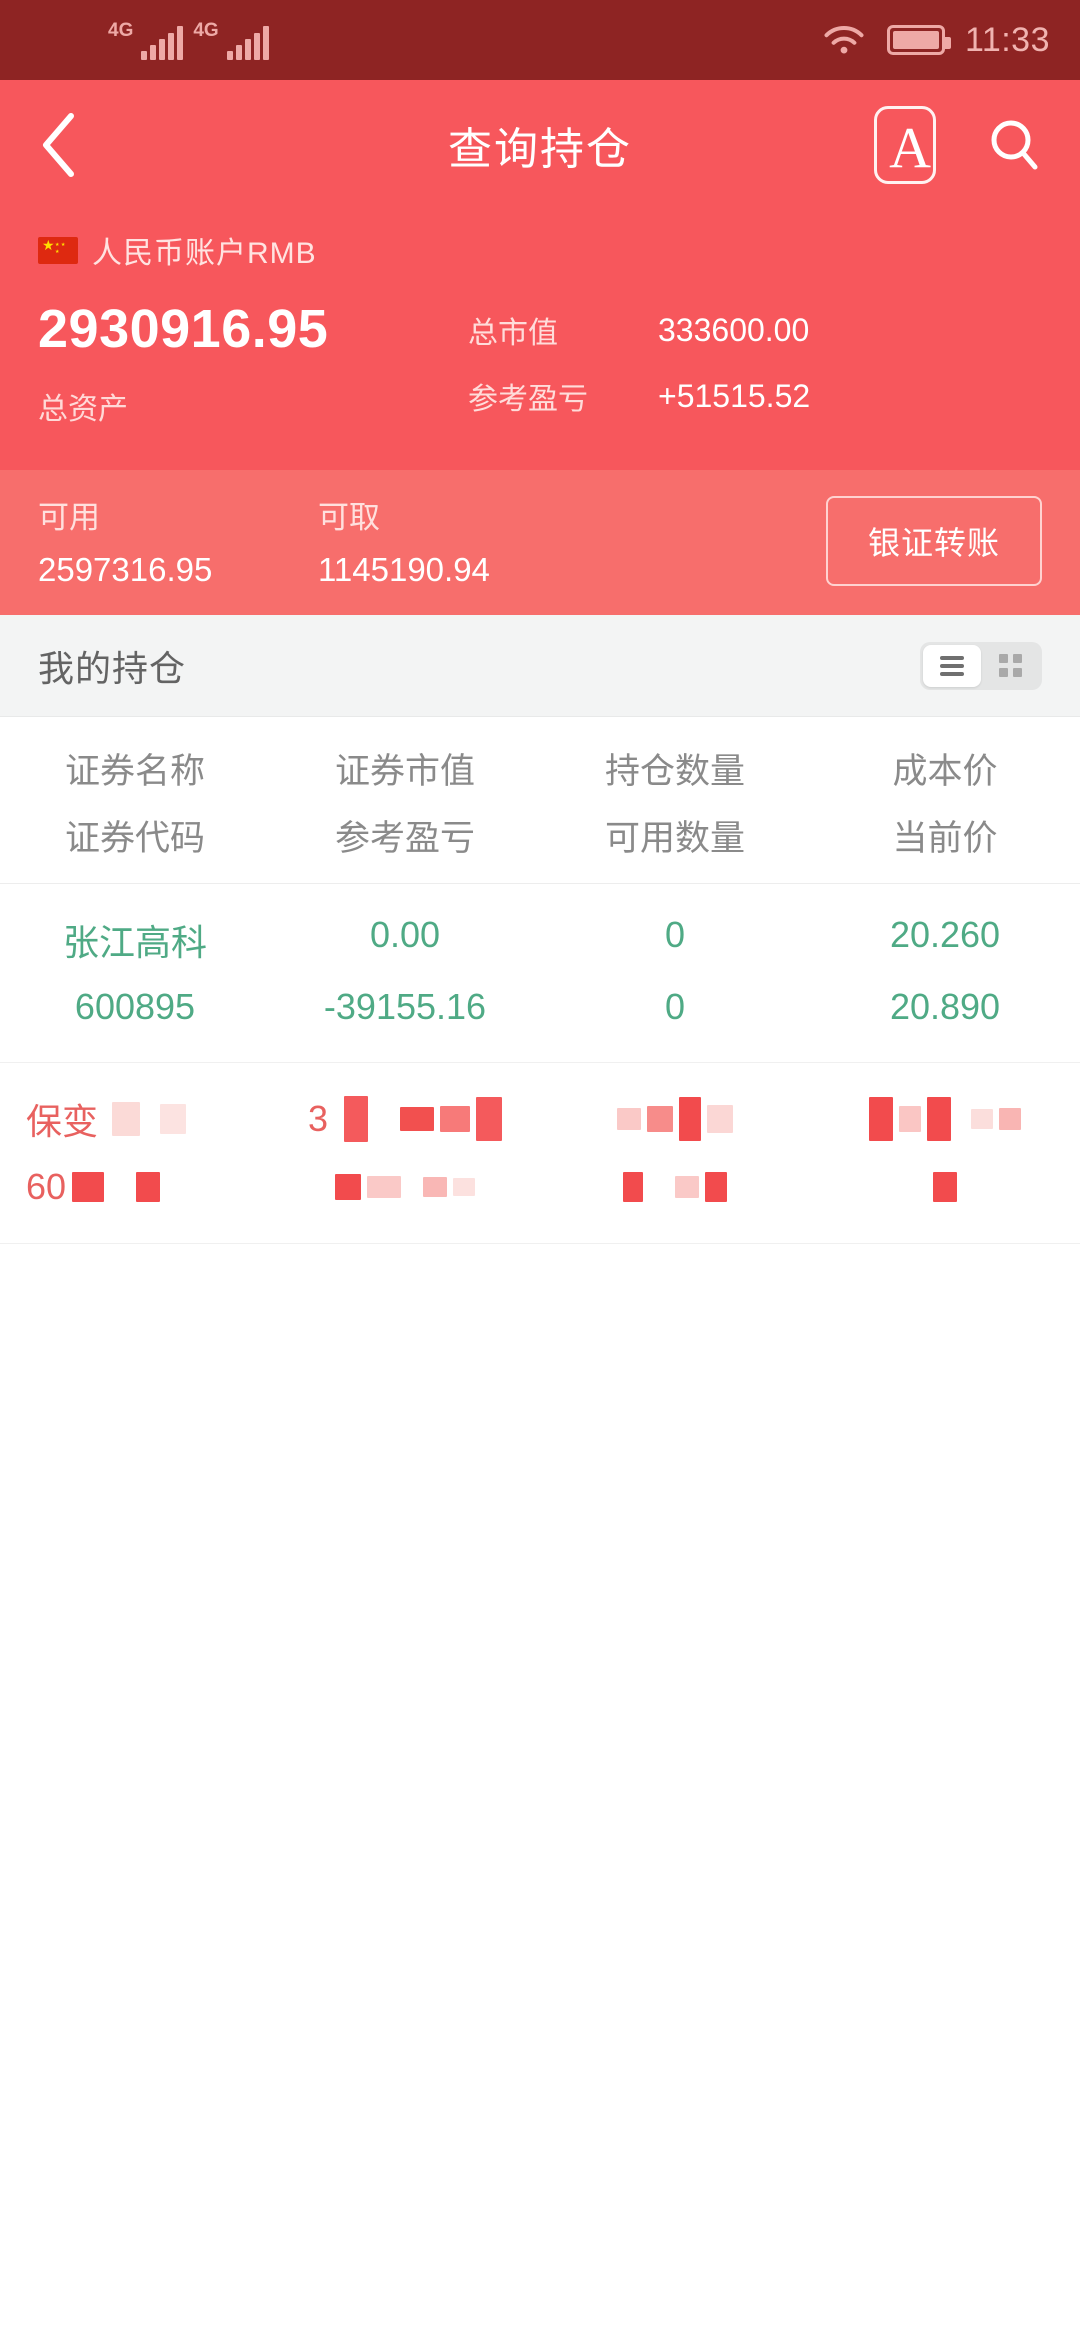 This screenshot has width=1080, height=2340. I want to click on back-button, so click(73, 145).